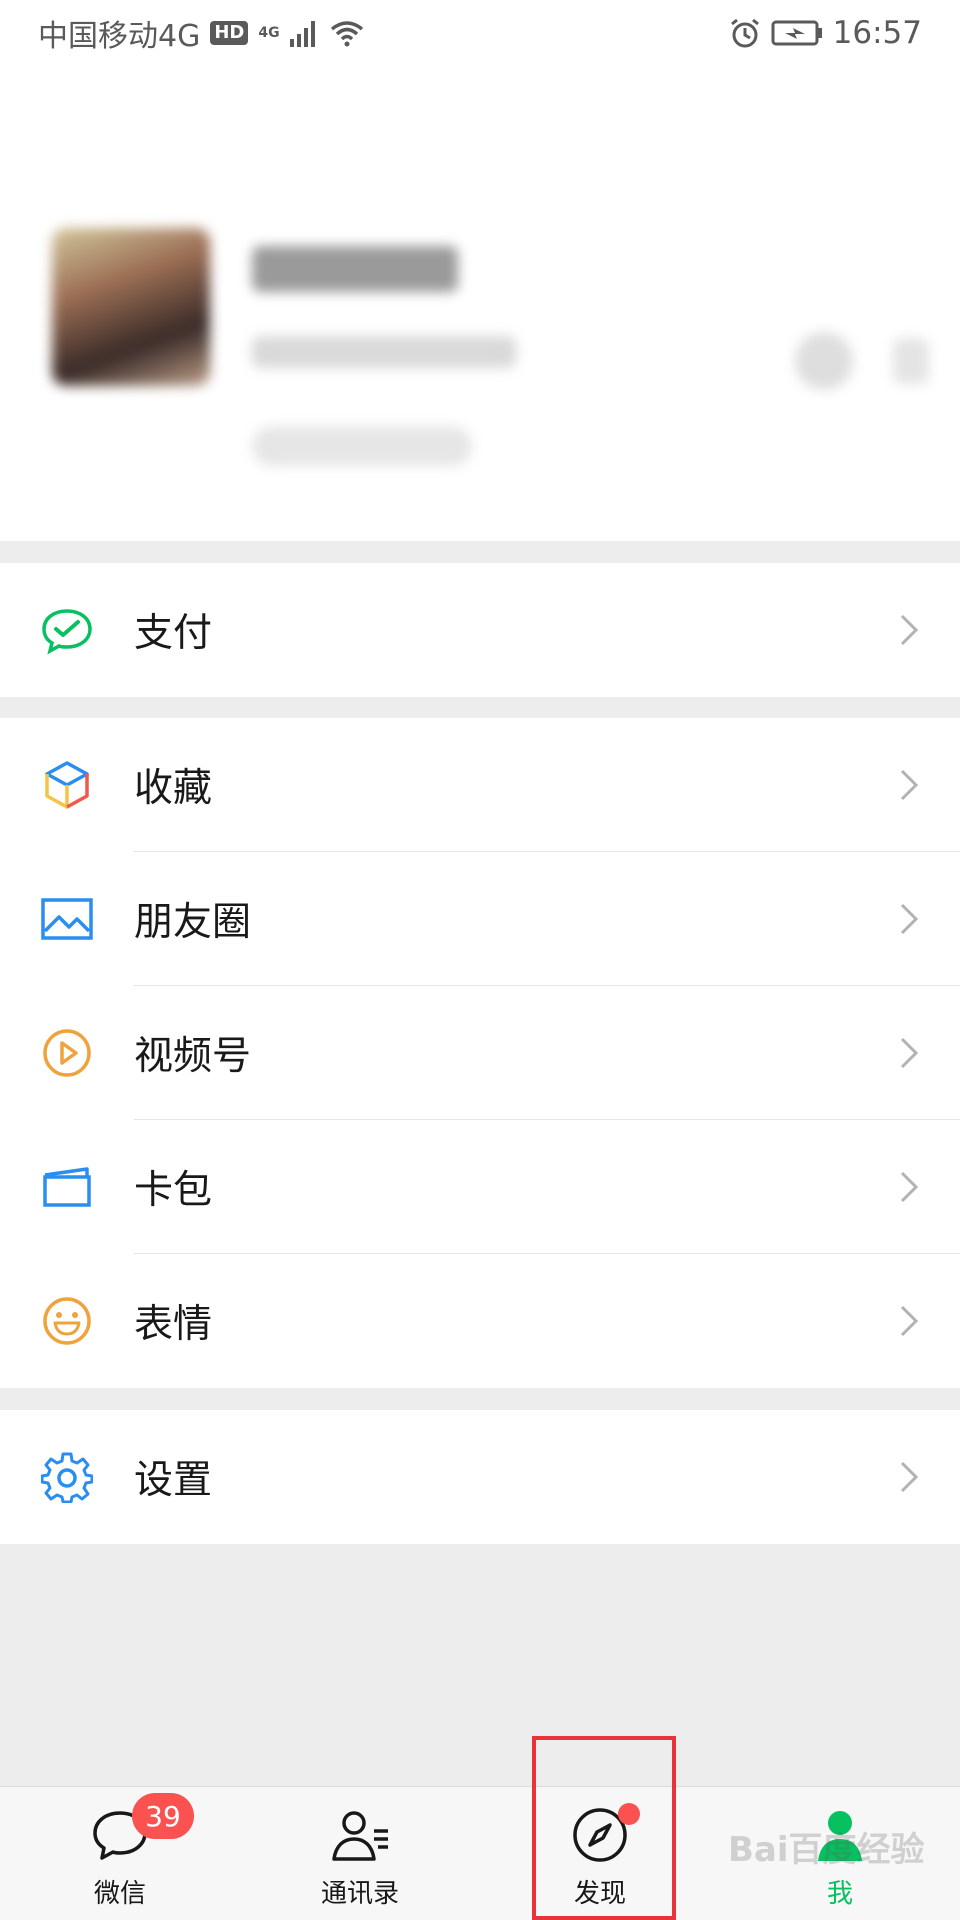 This screenshot has height=1920, width=960. I want to click on menu-label-moments: 朋友圈, so click(193, 922).